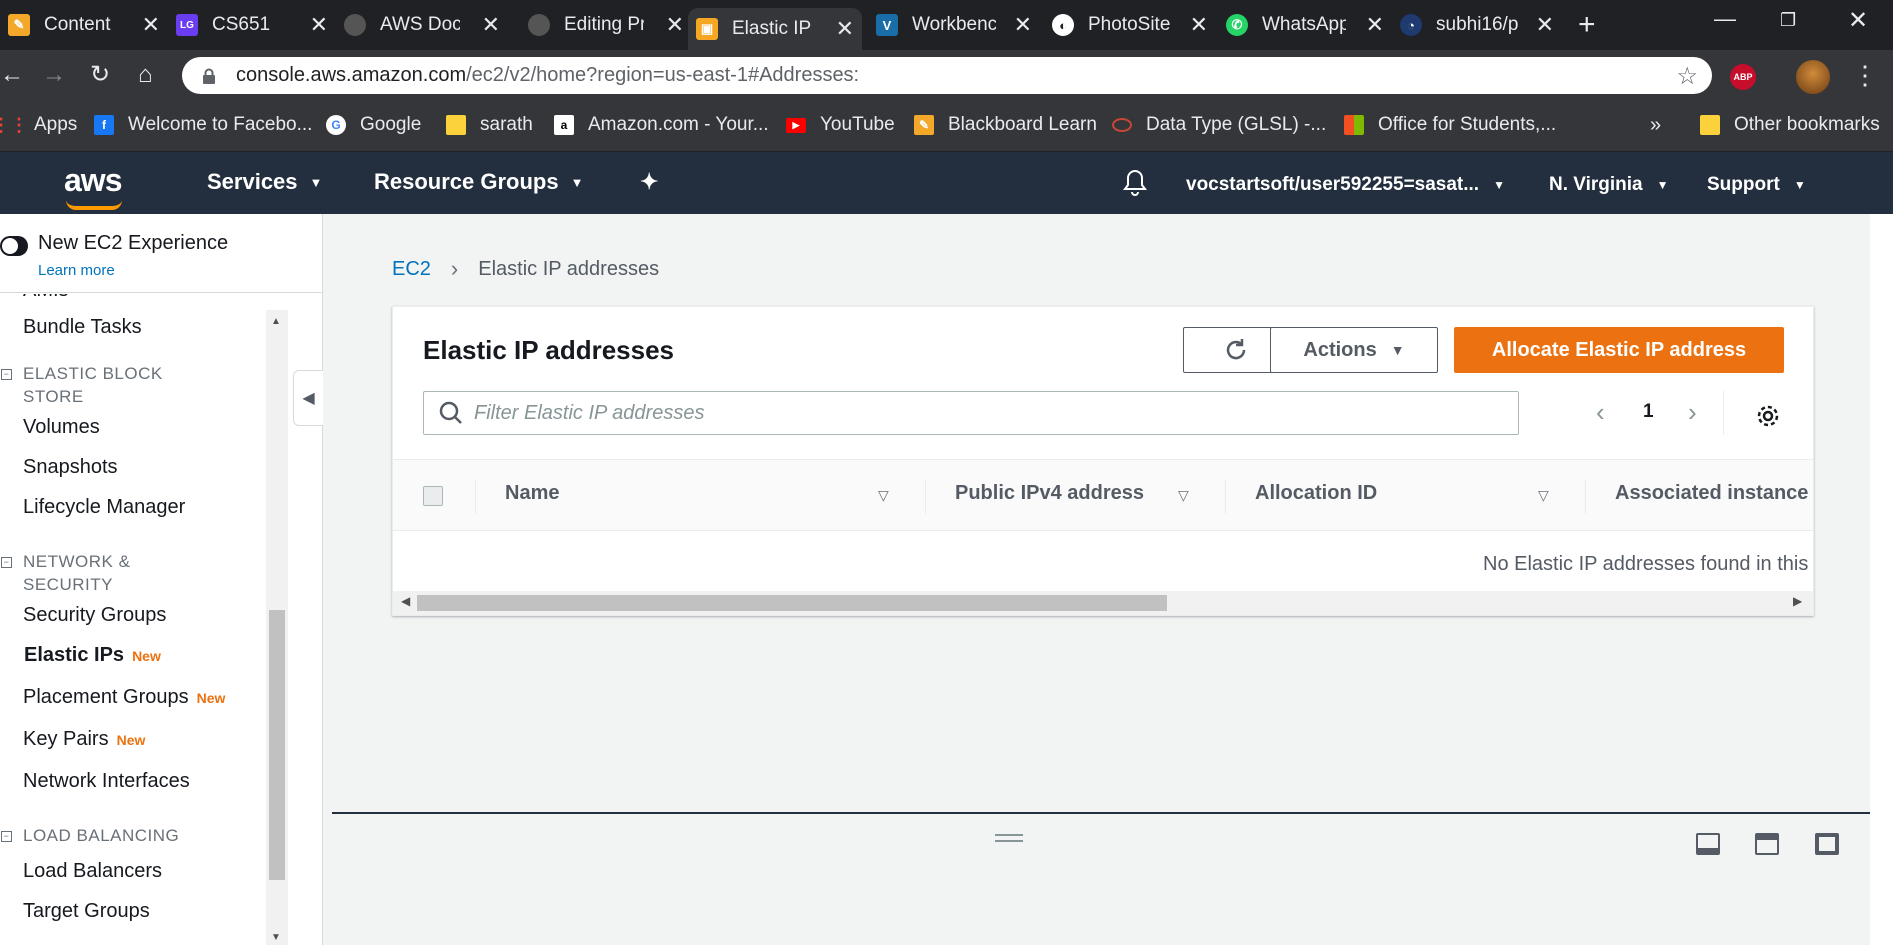  What do you see at coordinates (1827, 844) in the screenshot?
I see `dock-full-icon` at bounding box center [1827, 844].